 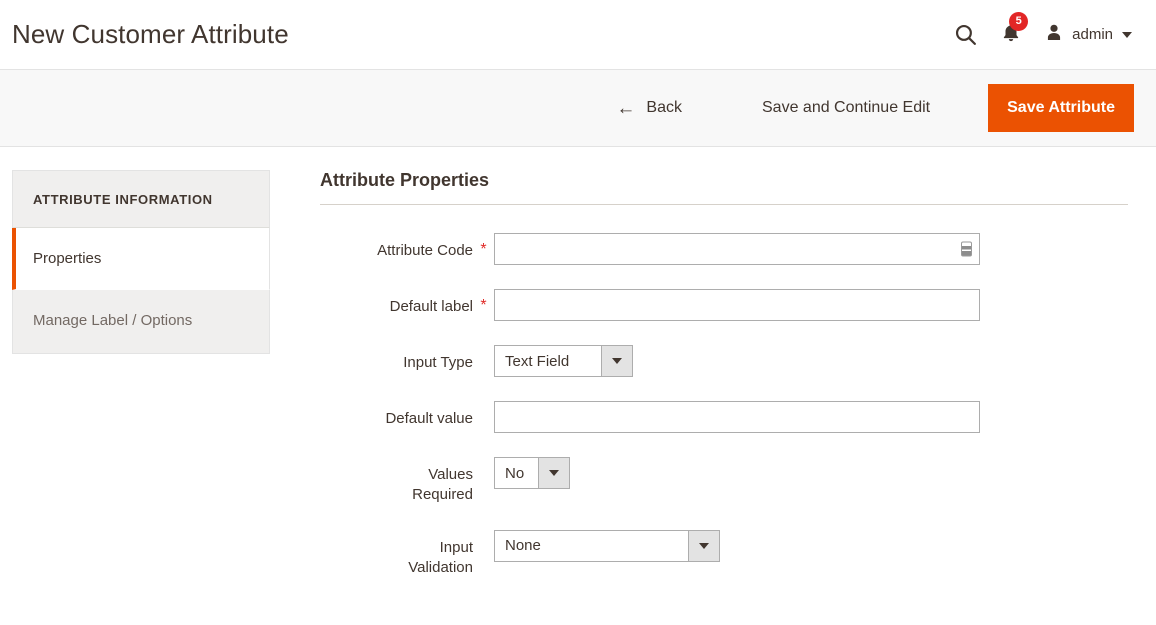 What do you see at coordinates (724, 481) in the screenshot?
I see `field-values-required: Values Required No` at bounding box center [724, 481].